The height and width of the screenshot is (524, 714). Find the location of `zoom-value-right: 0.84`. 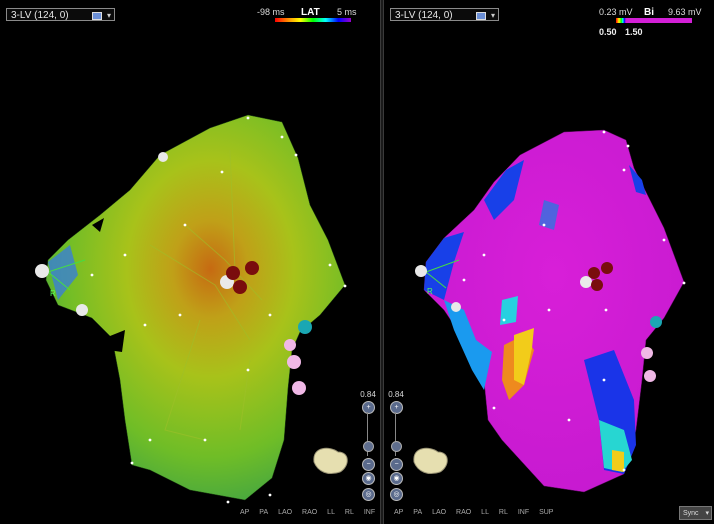

zoom-value-right: 0.84 is located at coordinates (396, 394).